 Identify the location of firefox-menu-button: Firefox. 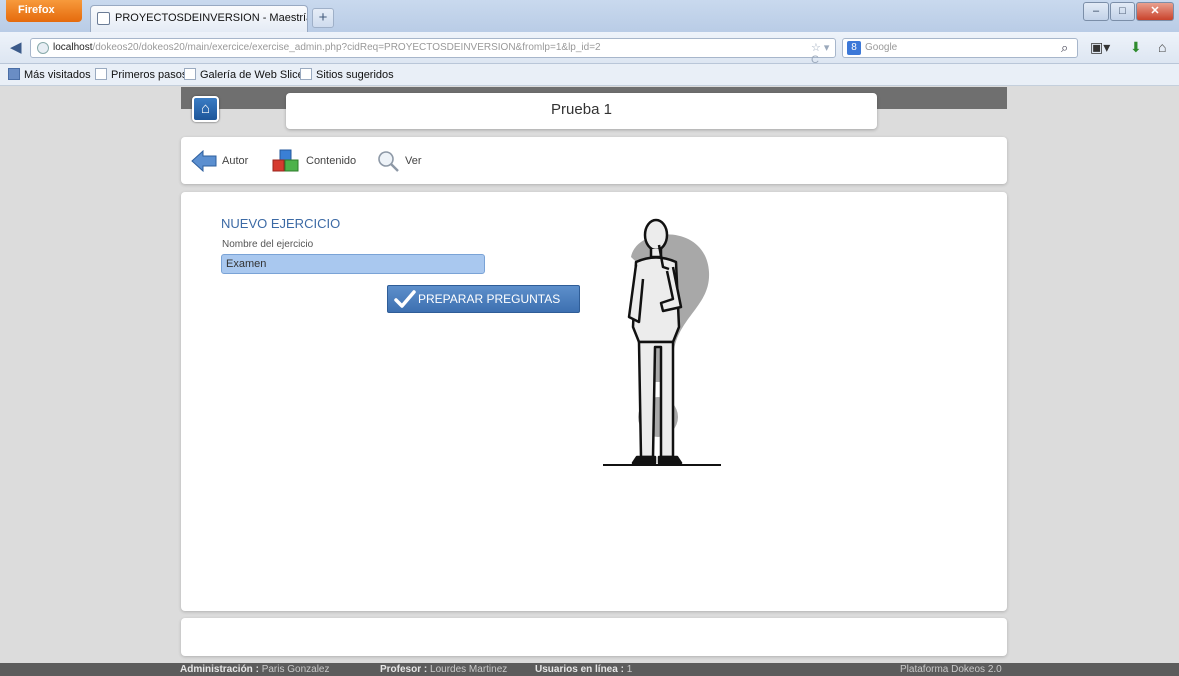
(44, 11).